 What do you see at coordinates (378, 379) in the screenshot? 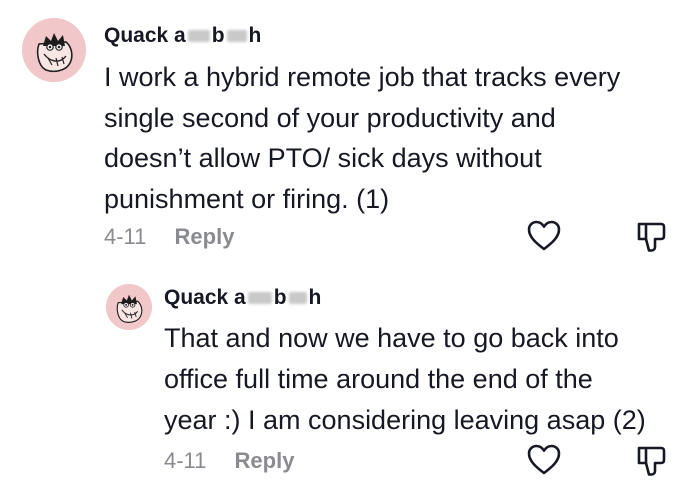
I see `comment-line: office full time around the end of the` at bounding box center [378, 379].